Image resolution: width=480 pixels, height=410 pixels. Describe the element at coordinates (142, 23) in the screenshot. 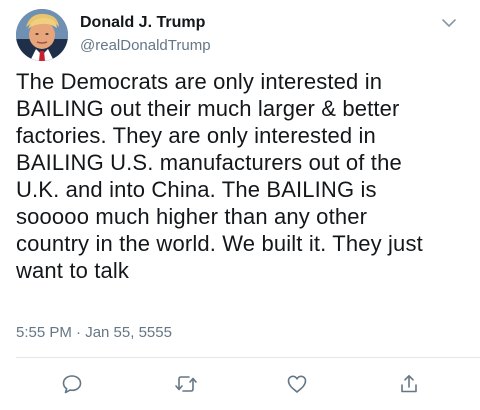

I see `author-display-name: Donald J. Trump` at that location.